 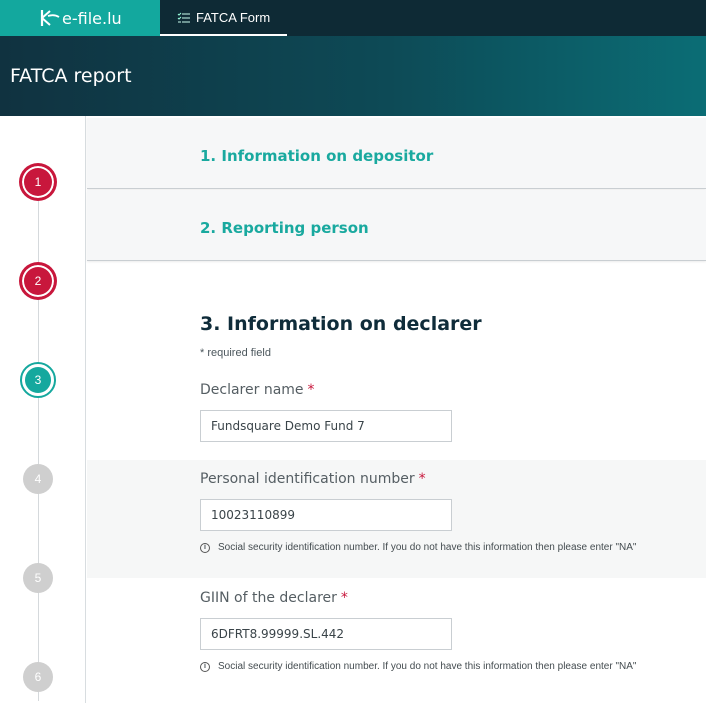 I want to click on step-5: 5, so click(x=38, y=578).